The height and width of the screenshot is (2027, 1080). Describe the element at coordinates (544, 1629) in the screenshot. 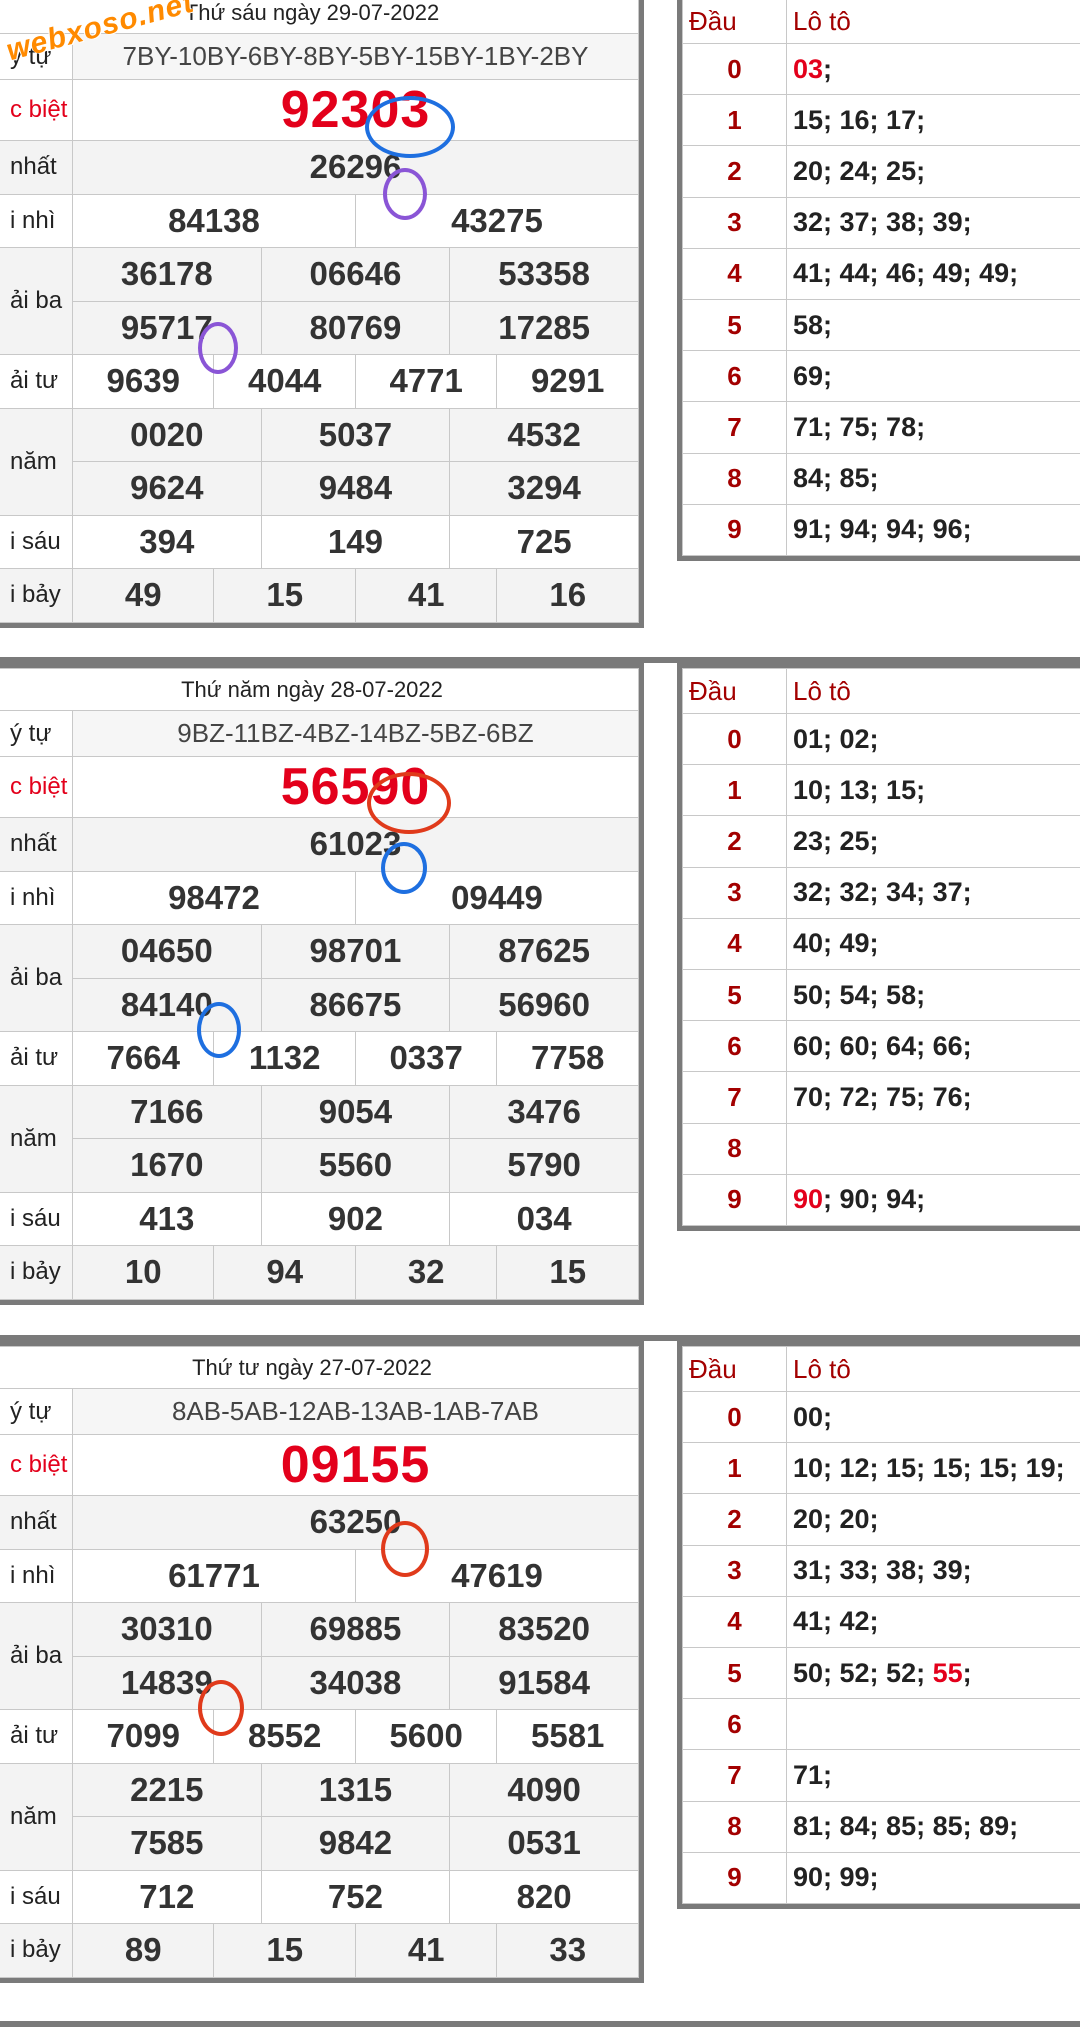

I see `prize-number: 83520` at that location.